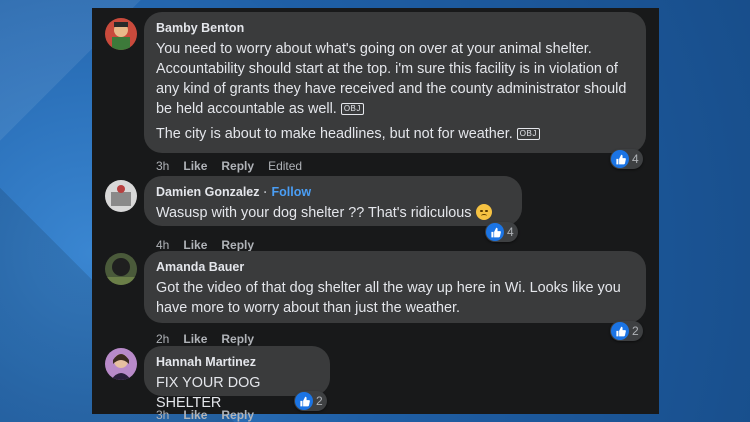 The width and height of the screenshot is (750, 422). Describe the element at coordinates (200, 28) in the screenshot. I see `author-name: Bamby Benton` at that location.